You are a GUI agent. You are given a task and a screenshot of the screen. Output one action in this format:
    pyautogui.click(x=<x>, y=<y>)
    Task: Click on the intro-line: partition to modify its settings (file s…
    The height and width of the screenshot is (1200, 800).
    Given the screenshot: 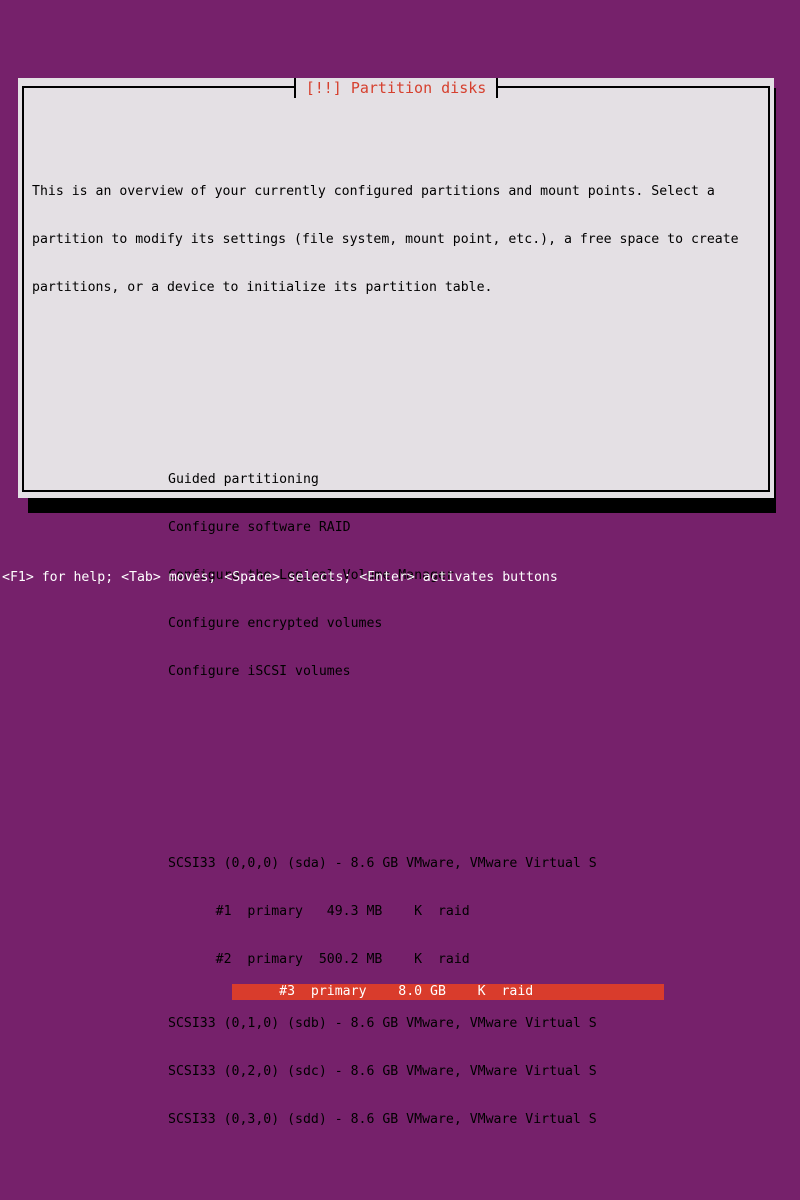 What is the action you would take?
    pyautogui.click(x=385, y=239)
    